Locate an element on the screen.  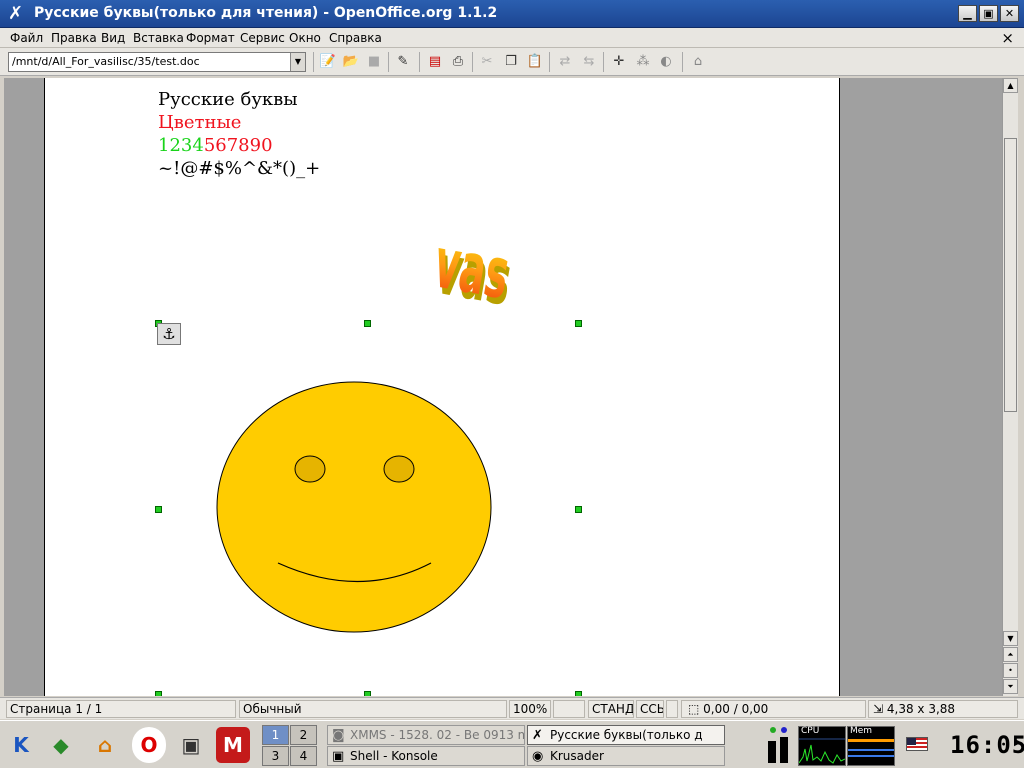
scrollbar-thumb is located at coordinates (1010, 275).